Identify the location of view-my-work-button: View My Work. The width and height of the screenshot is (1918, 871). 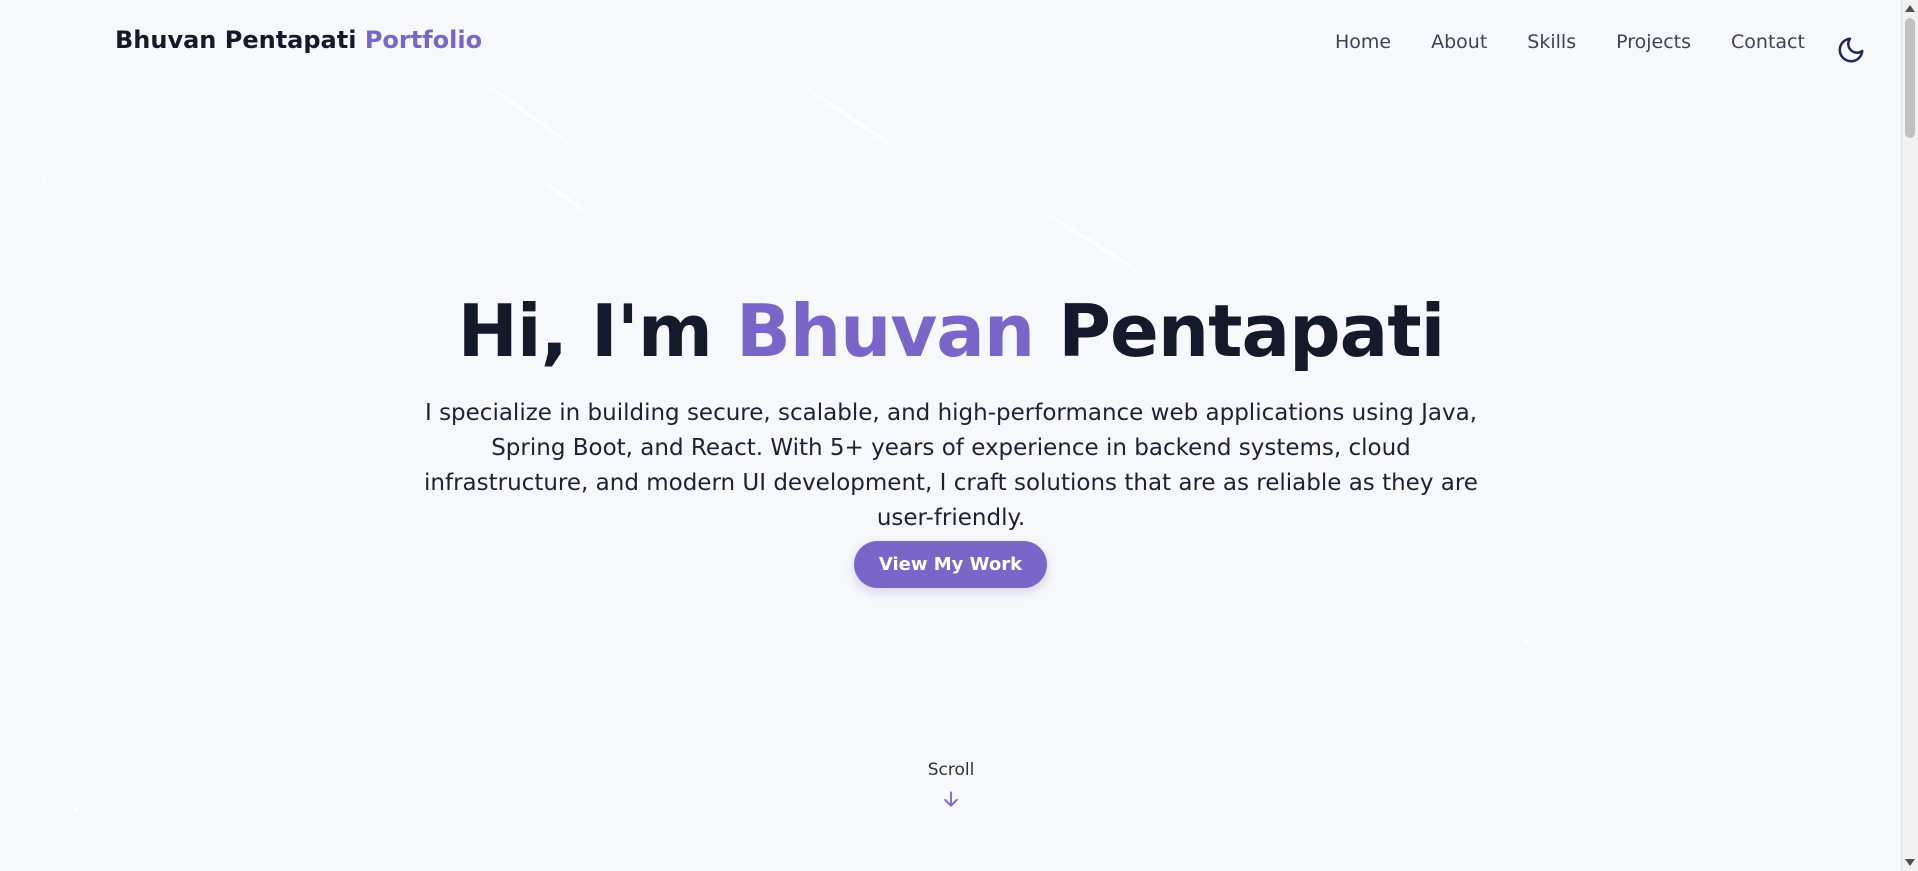
(950, 564).